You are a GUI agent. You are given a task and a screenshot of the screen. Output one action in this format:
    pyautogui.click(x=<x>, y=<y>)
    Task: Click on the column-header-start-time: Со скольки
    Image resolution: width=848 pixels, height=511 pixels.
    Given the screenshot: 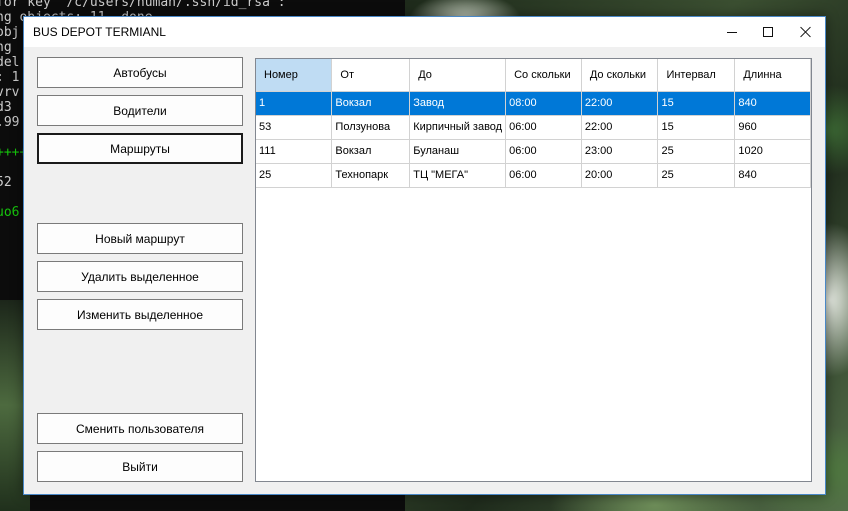 What is the action you would take?
    pyautogui.click(x=543, y=75)
    